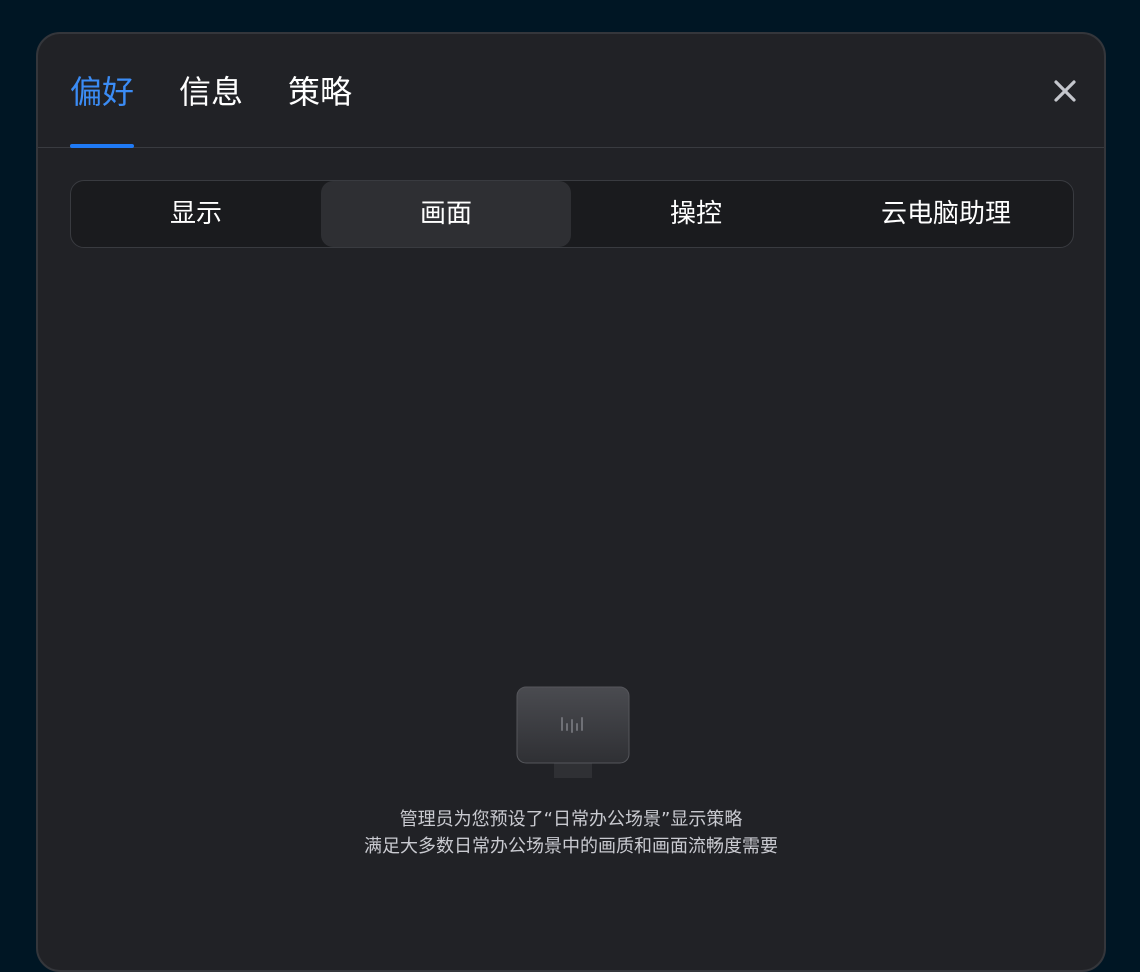  I want to click on segment-label: 云电脑助理, so click(945, 214).